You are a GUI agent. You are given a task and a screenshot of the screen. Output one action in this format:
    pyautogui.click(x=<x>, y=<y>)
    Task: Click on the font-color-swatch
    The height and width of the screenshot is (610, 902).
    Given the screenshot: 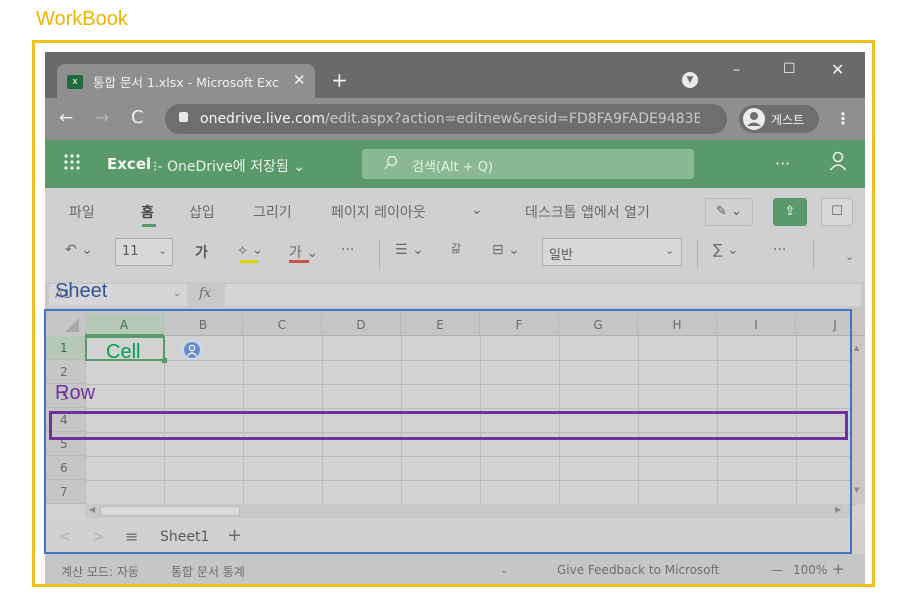 What is the action you would take?
    pyautogui.click(x=299, y=261)
    